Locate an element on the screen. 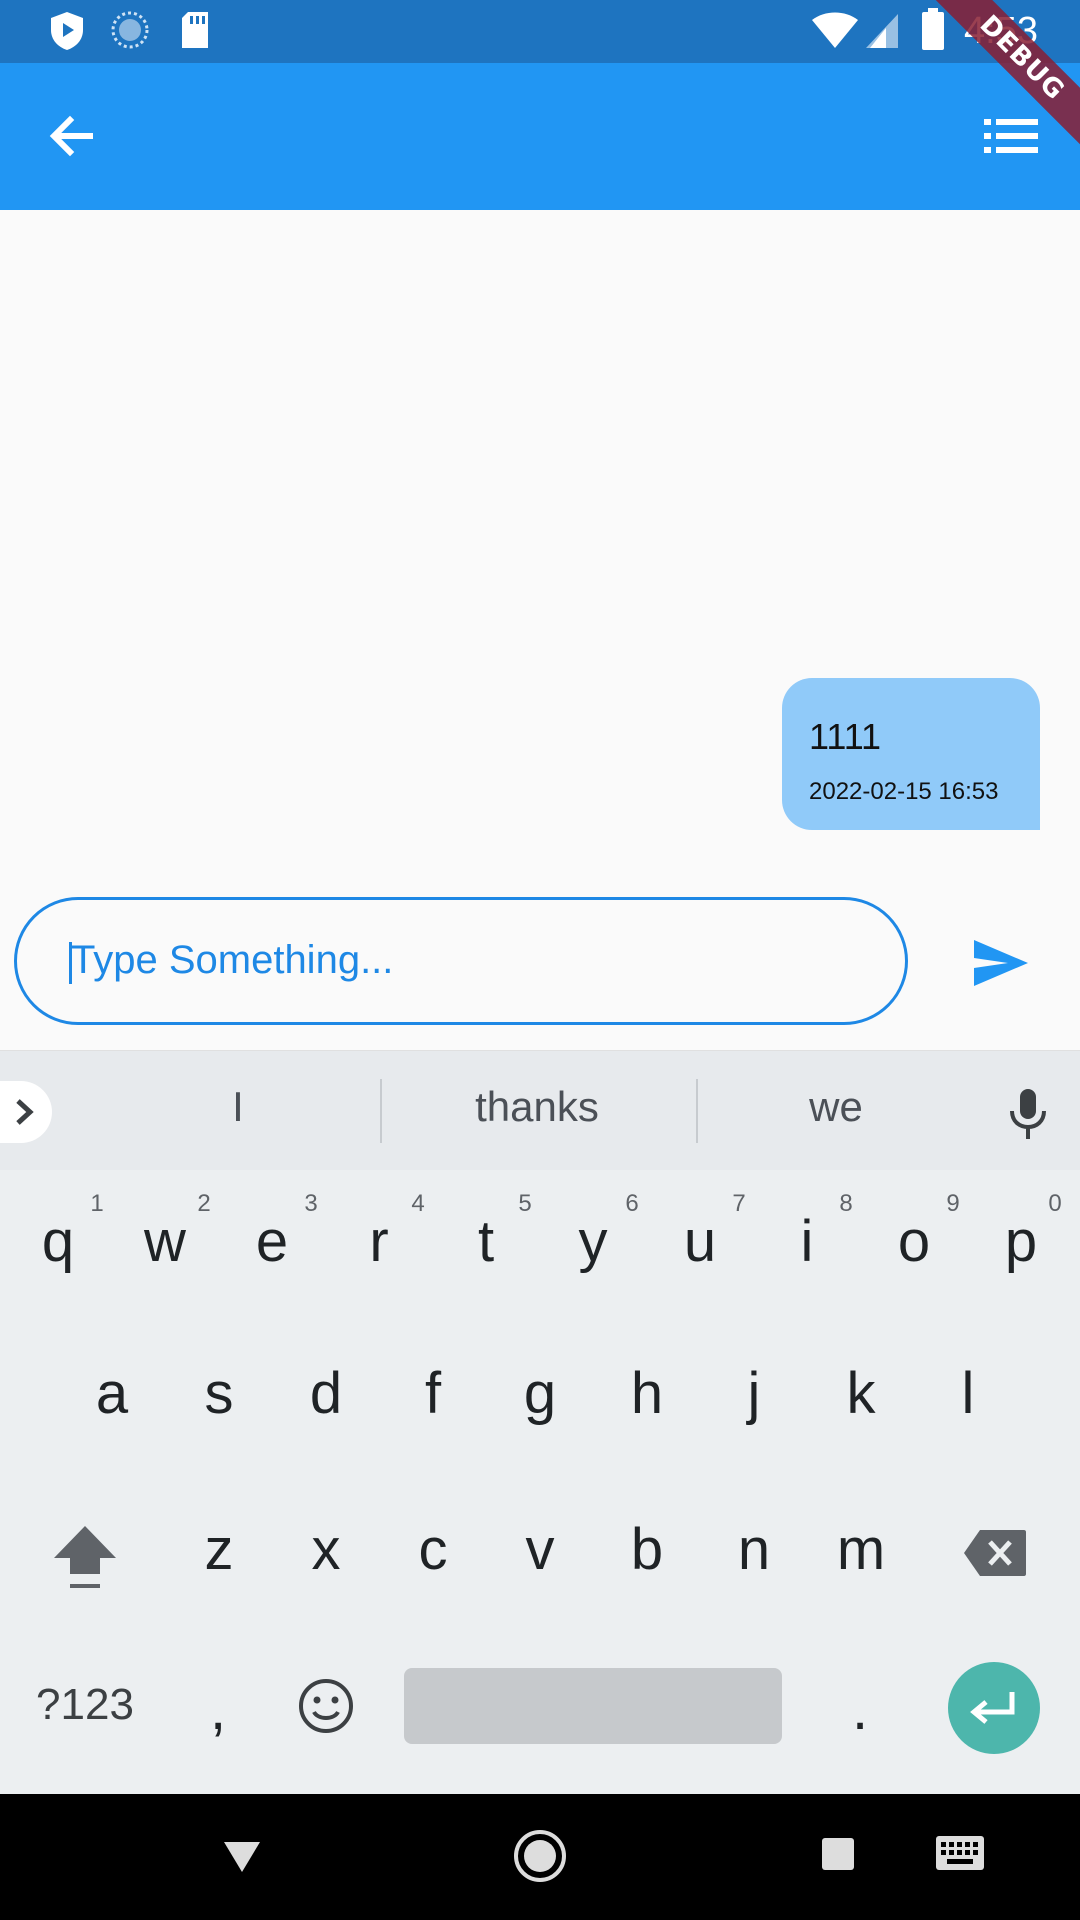 Image resolution: width=1080 pixels, height=1920 pixels. comma-key: , is located at coordinates (218, 1709).